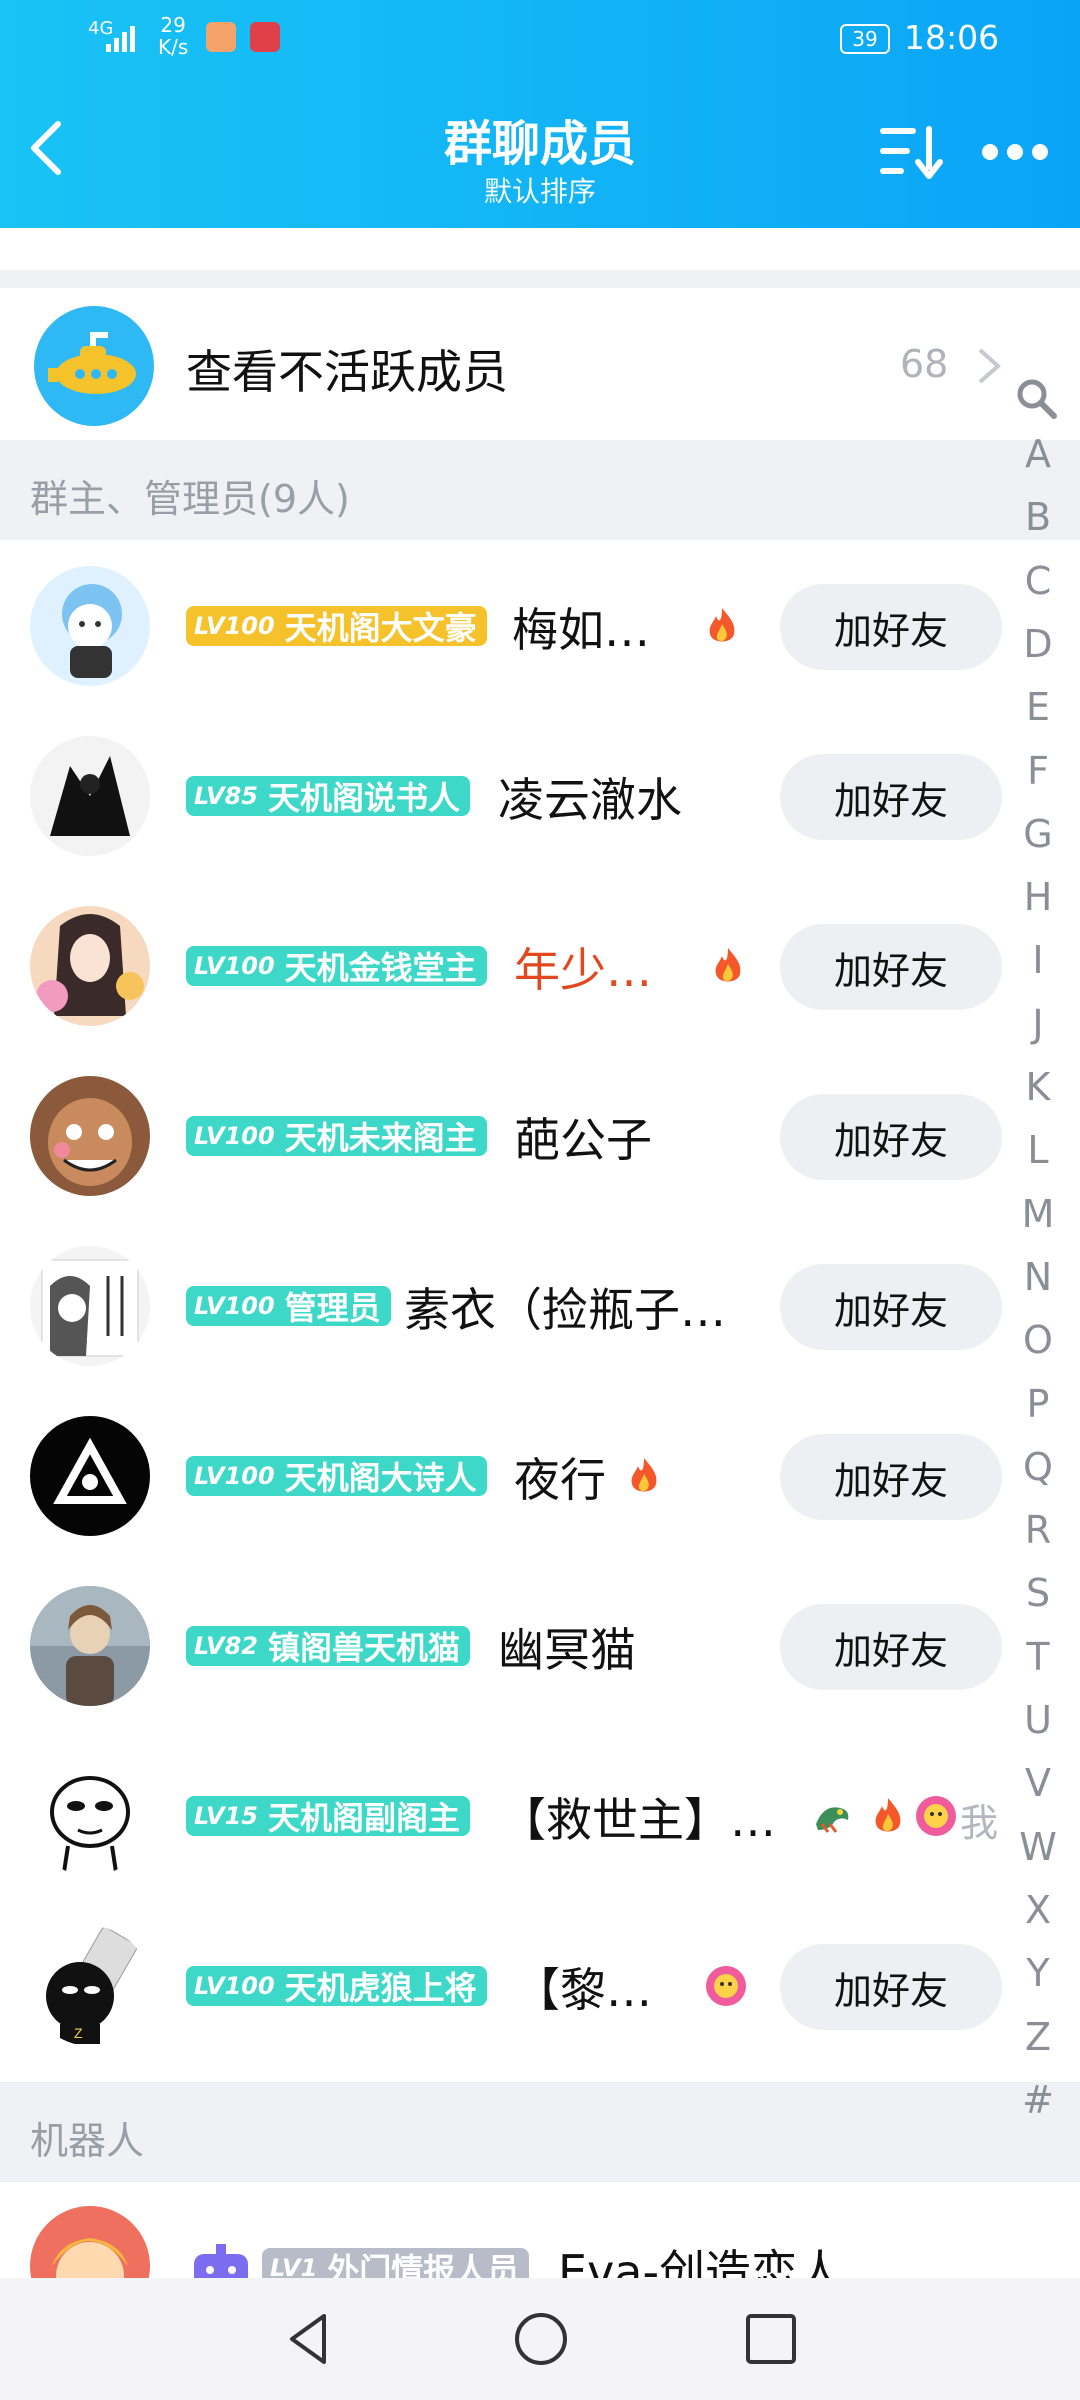 The height and width of the screenshot is (2400, 1080). I want to click on index-letter: L, so click(1038, 1150).